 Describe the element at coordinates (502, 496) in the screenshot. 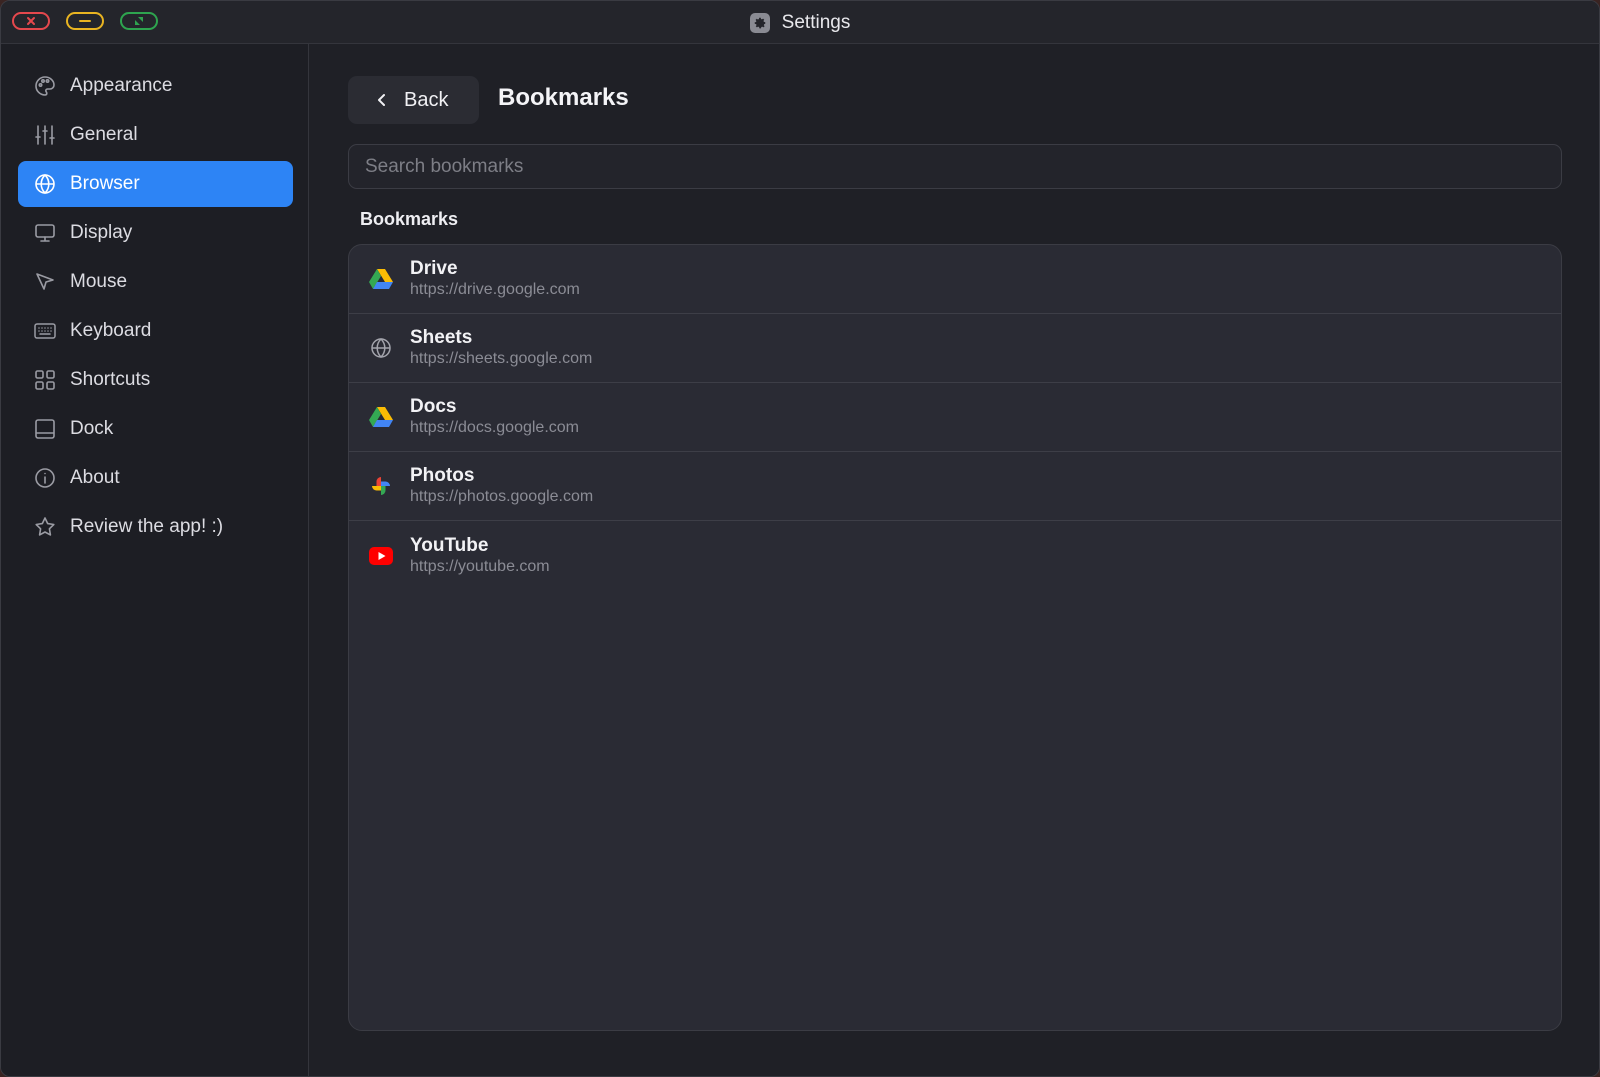

I see `bookmark-url: https://photos.google.com` at that location.